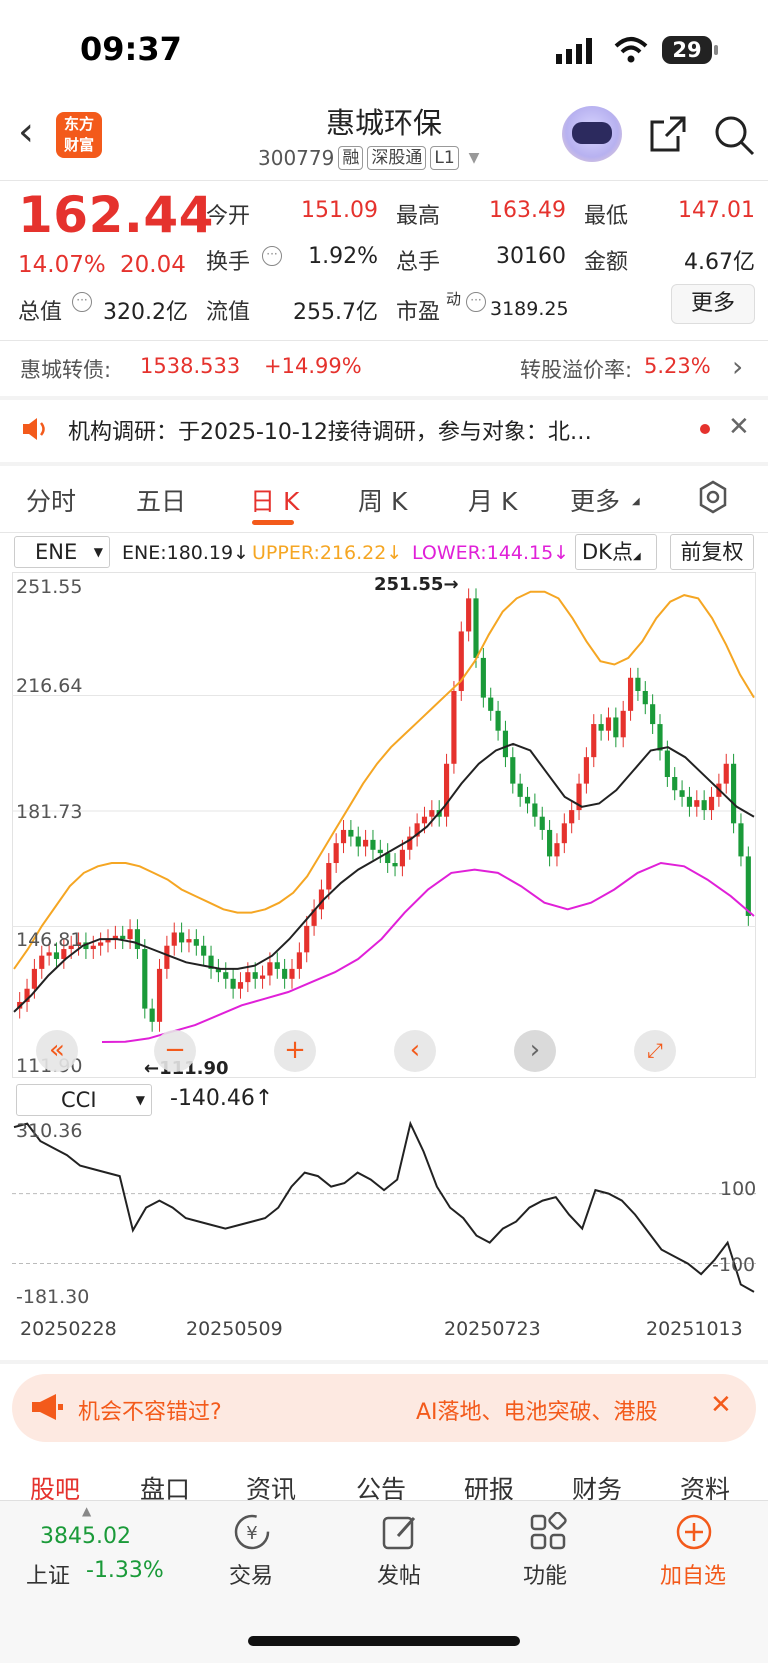  I want to click on ai-assistant-face-icon, so click(592, 133).